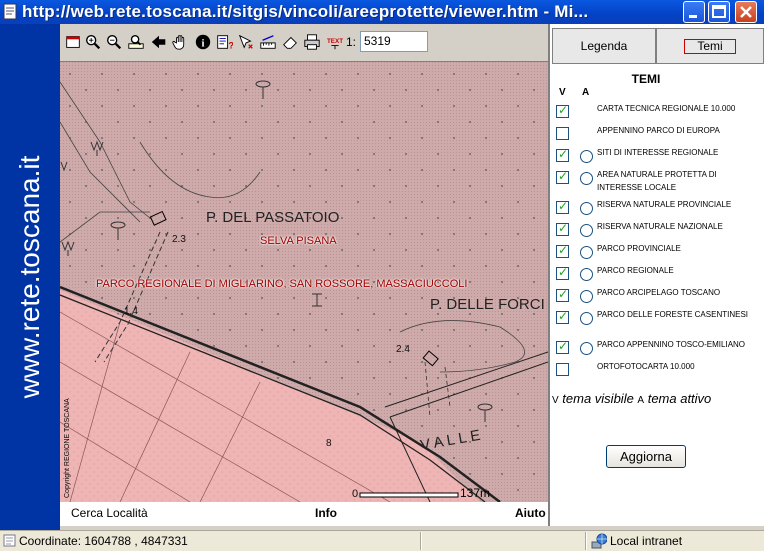 The image size is (764, 551). What do you see at coordinates (312, 42) in the screenshot?
I see `print-icon` at bounding box center [312, 42].